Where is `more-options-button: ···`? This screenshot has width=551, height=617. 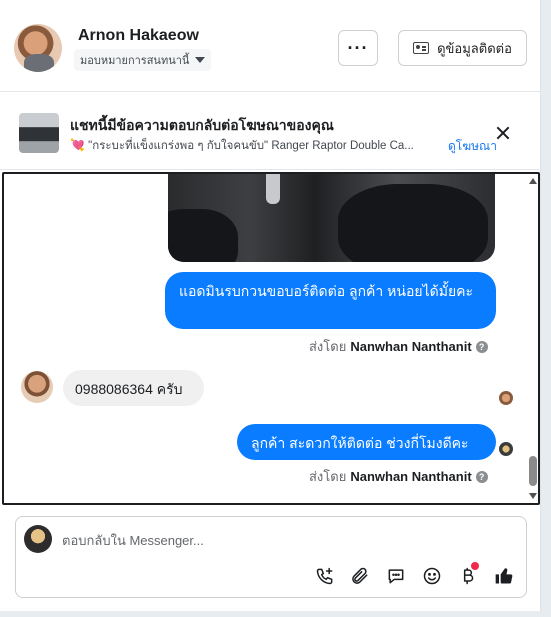
more-options-button: ··· is located at coordinates (358, 48).